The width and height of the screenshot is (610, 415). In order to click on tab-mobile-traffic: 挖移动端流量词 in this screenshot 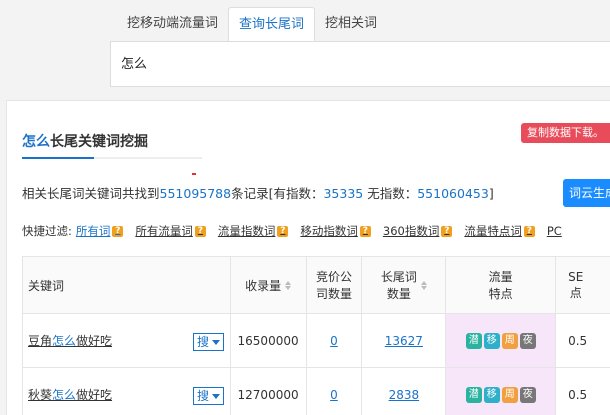, I will do `click(172, 24)`.